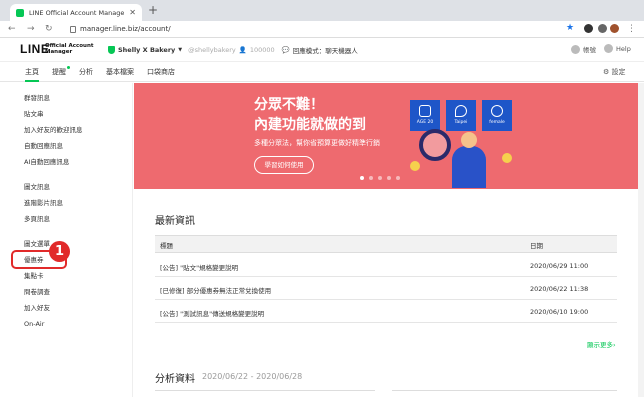 The width and height of the screenshot is (644, 397). I want to click on sidebar-item-rich-message: 圖文訊息, so click(37, 187).